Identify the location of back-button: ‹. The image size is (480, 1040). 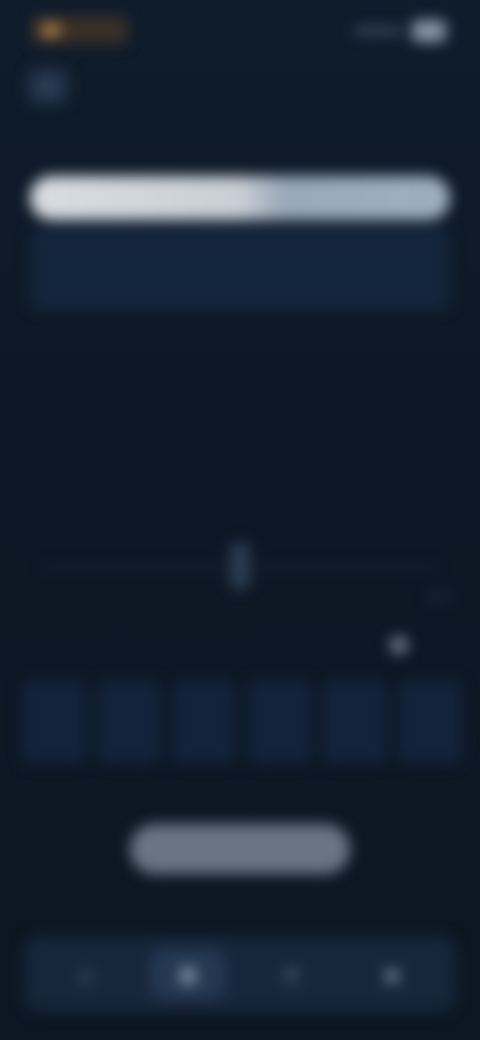
(48, 86).